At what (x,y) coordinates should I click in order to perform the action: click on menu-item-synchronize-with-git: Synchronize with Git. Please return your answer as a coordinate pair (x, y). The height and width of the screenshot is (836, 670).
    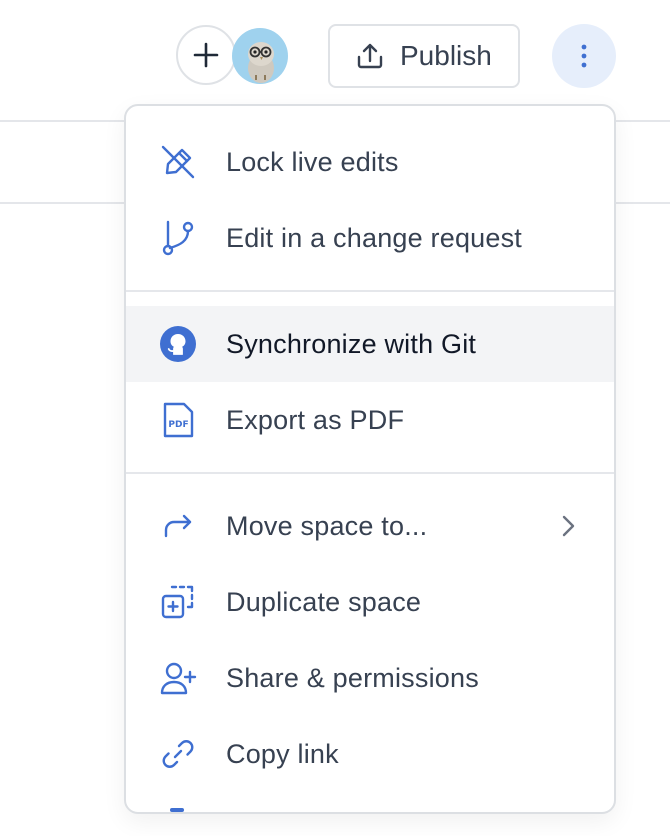
    Looking at the image, I should click on (370, 344).